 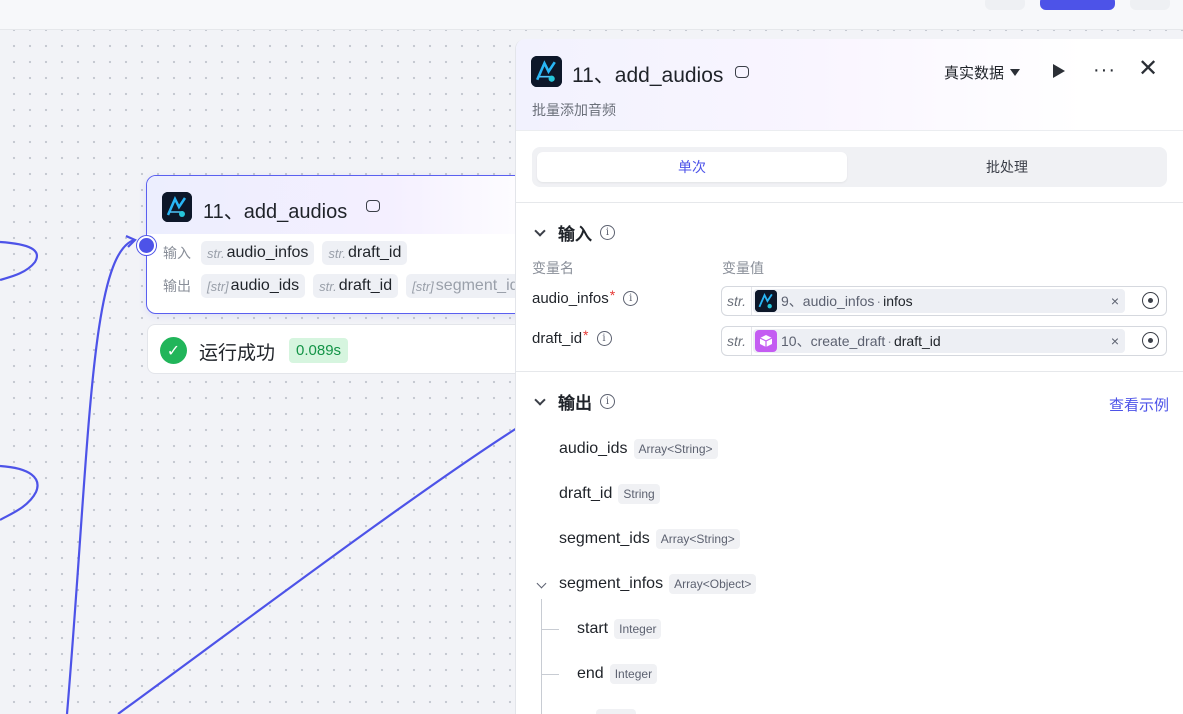 I want to click on run-status-card: ✓ 运行成功 0.089s, so click(x=347, y=349).